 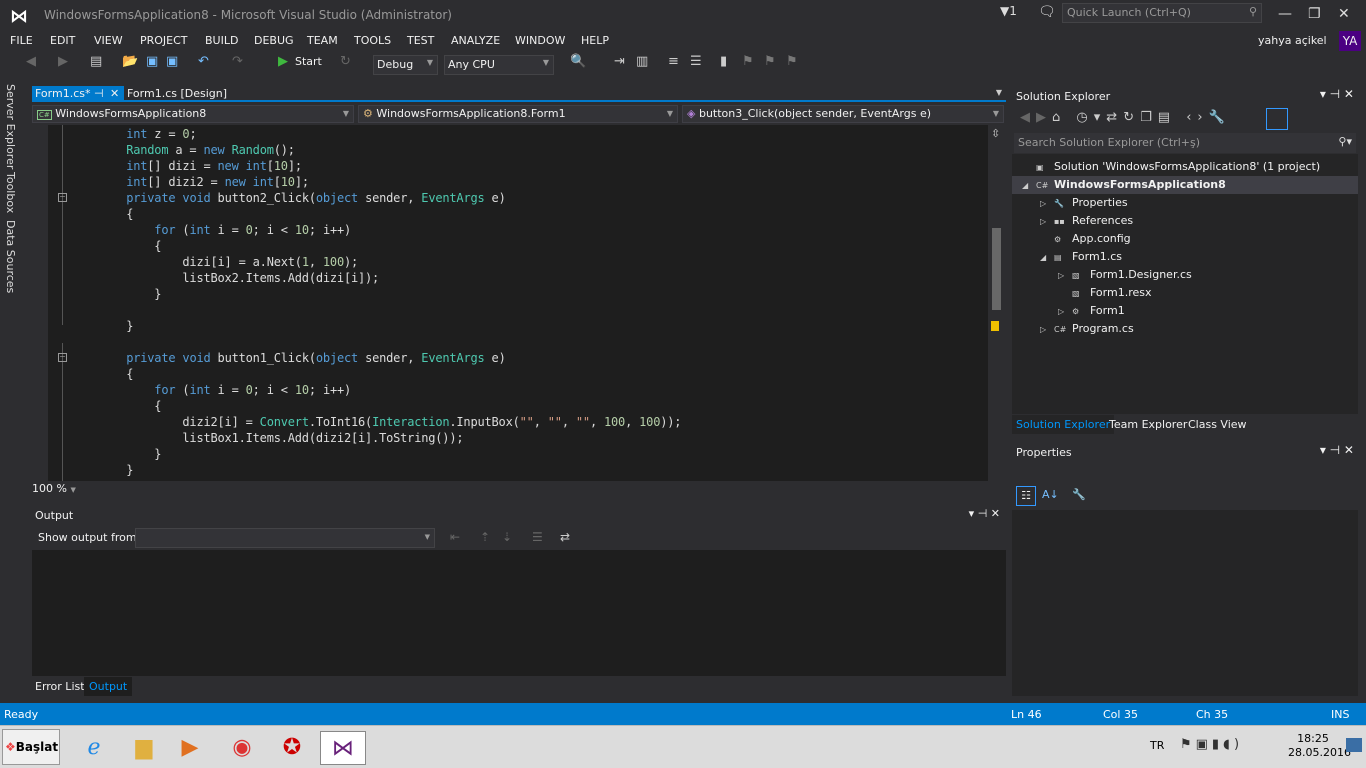 I want to click on server-explorer-tab: Server Explorer, so click(x=10, y=126).